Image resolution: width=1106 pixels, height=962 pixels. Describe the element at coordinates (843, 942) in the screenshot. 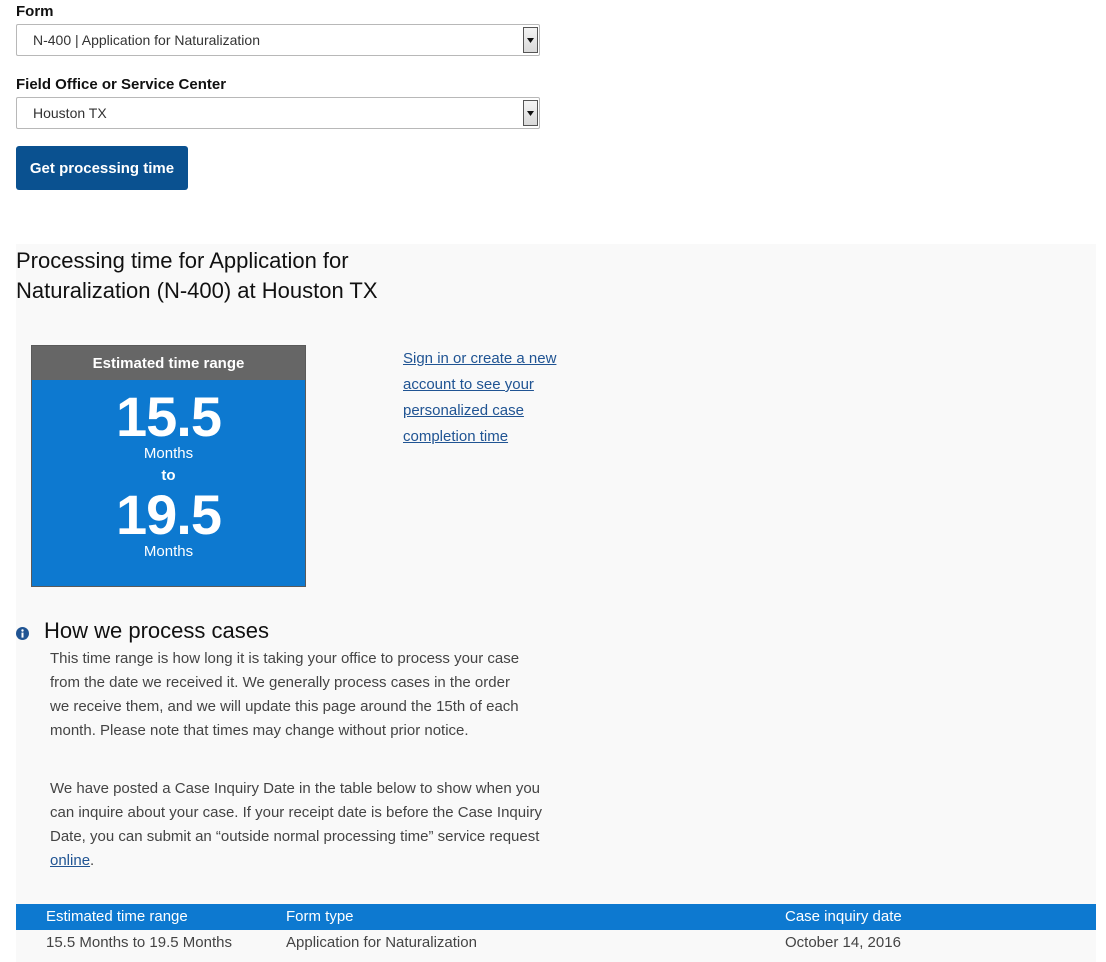

I see `table-cell: October 14, 2016` at that location.